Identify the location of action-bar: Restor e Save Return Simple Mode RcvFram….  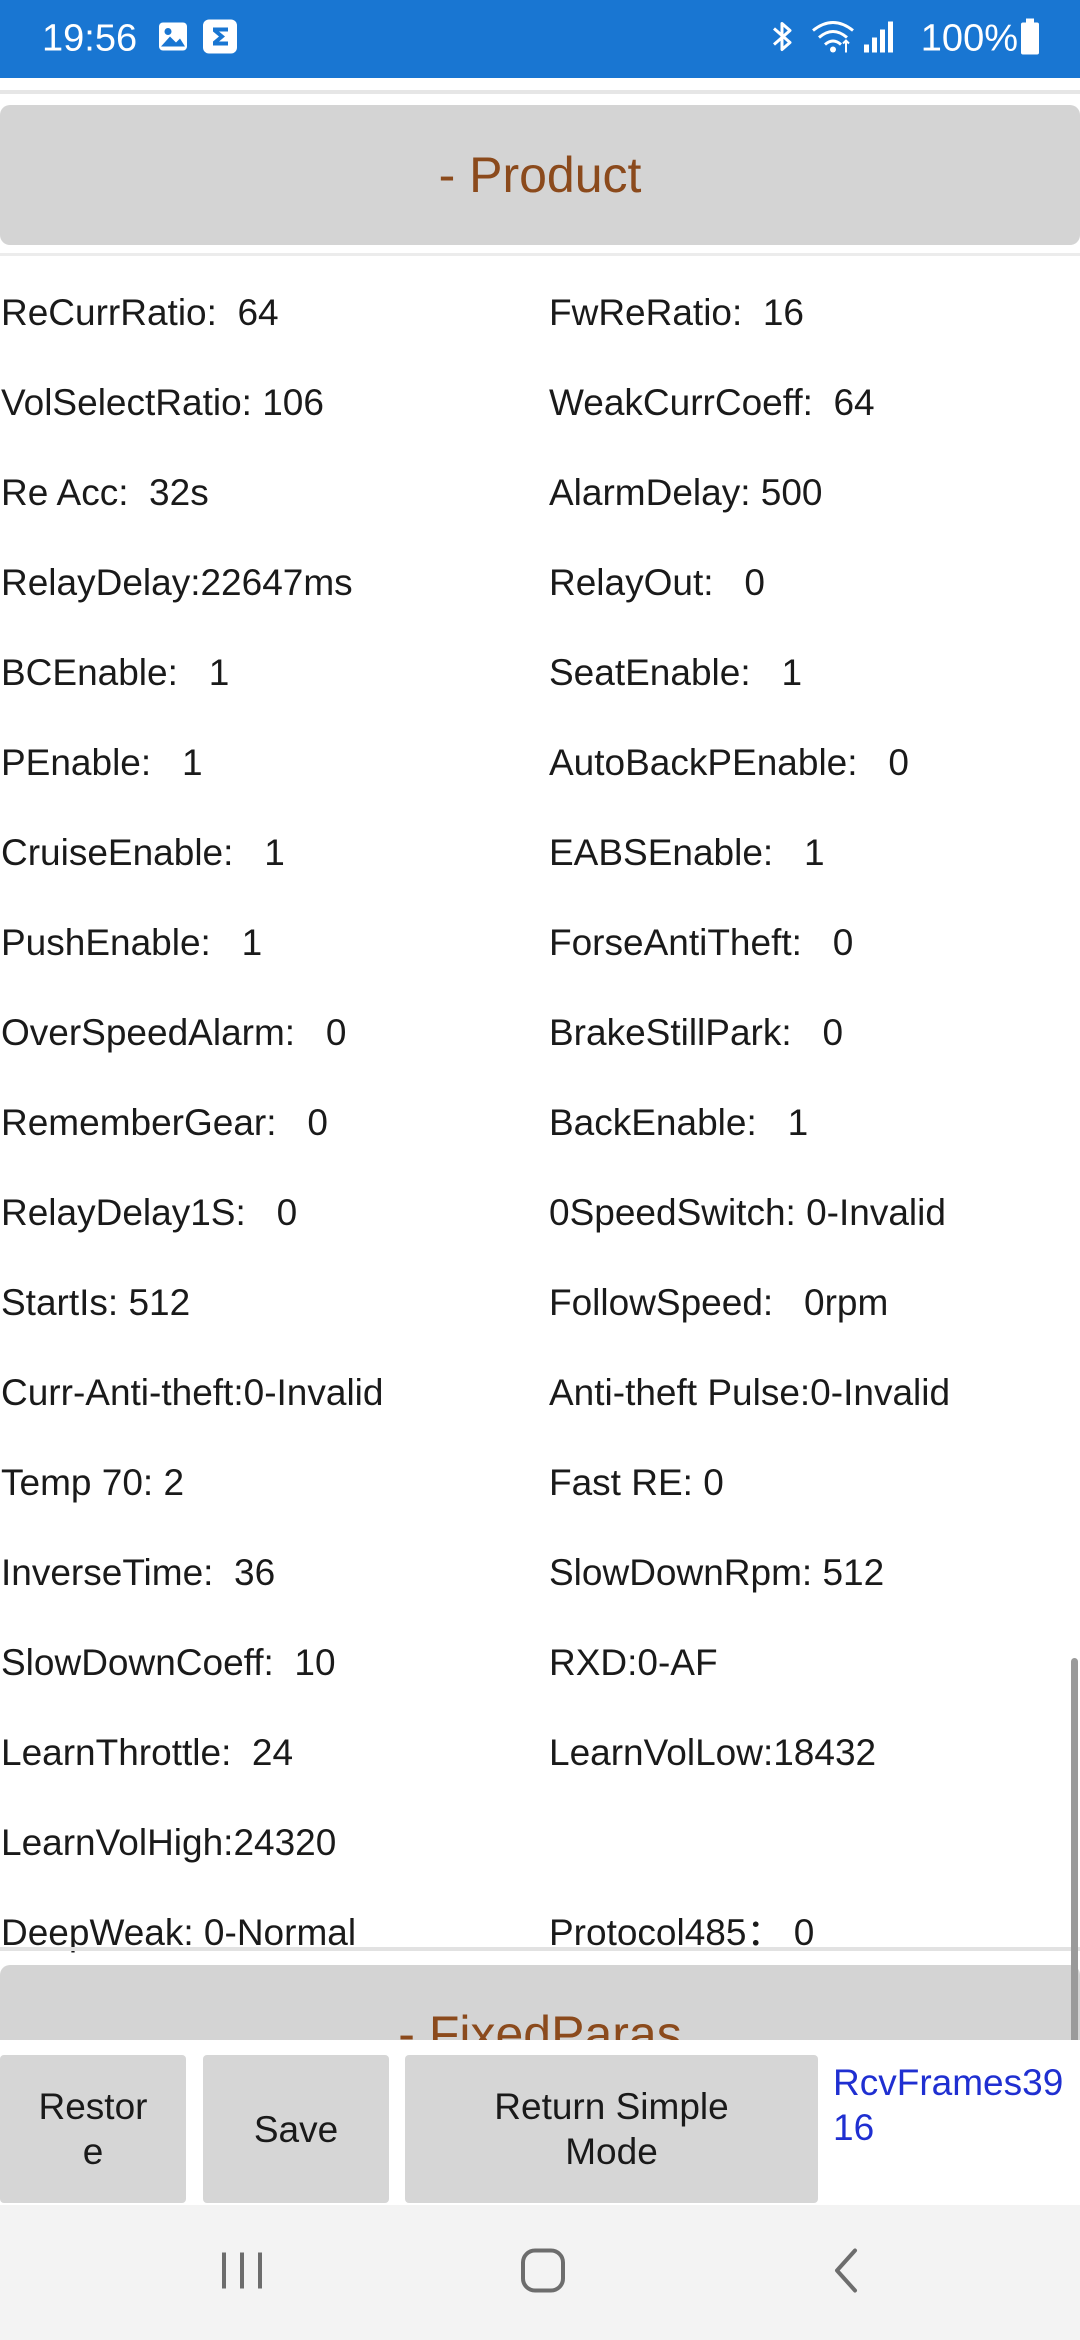
(540, 2122).